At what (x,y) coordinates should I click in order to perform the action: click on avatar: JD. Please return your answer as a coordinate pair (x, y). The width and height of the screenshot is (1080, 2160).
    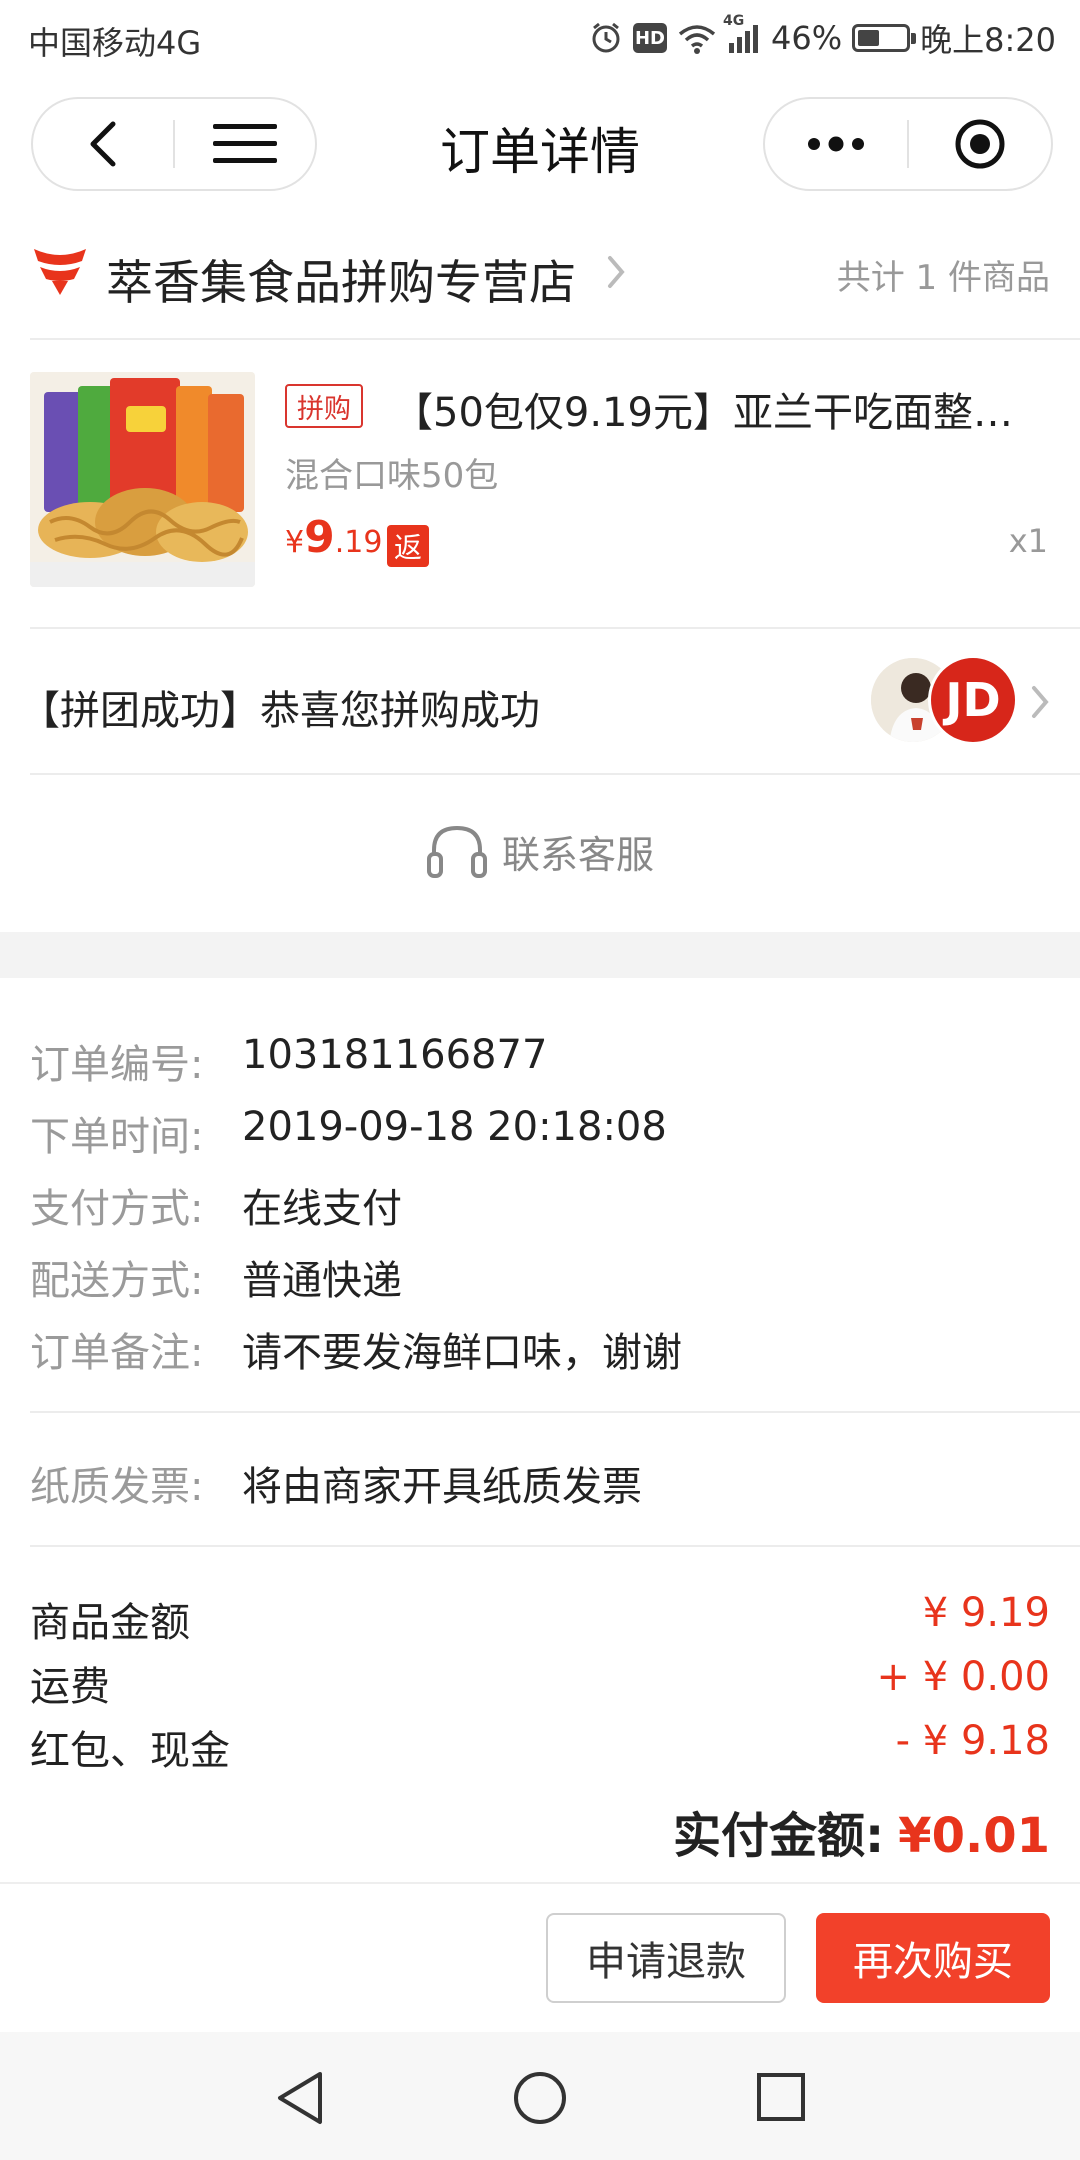
    Looking at the image, I should click on (973, 700).